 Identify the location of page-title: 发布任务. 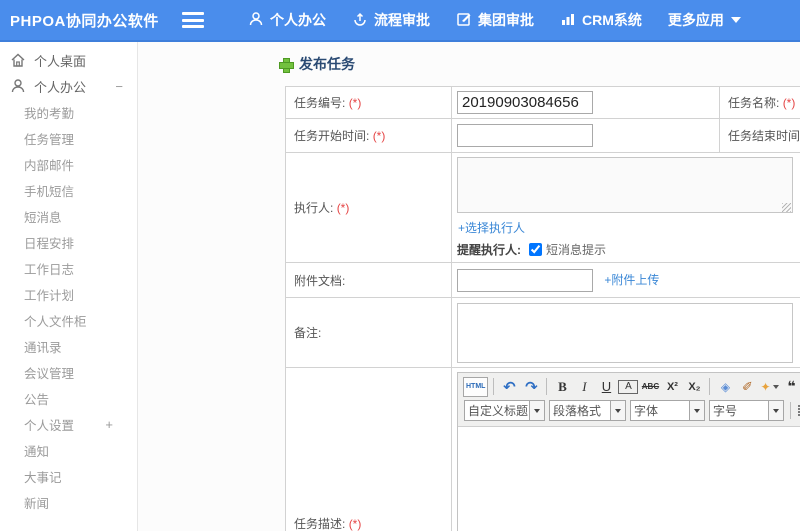
(317, 64).